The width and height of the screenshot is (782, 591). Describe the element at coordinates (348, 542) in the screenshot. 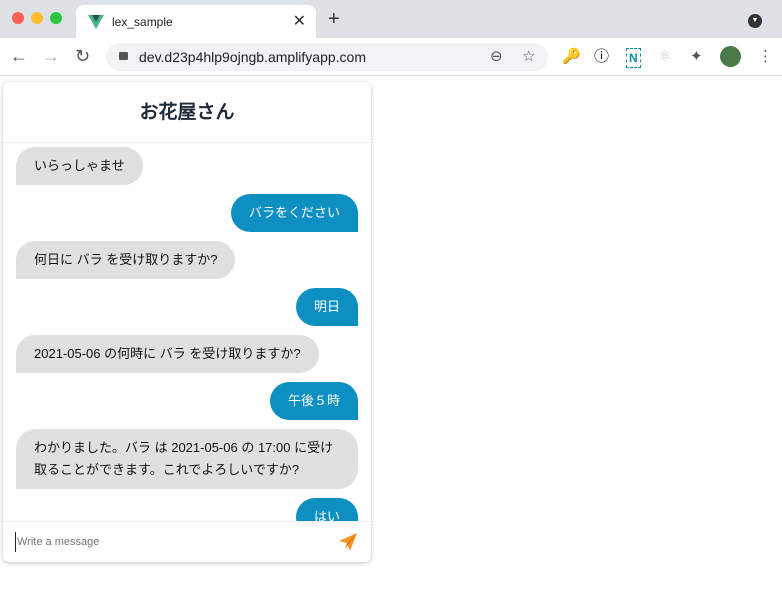

I see `send-icon` at that location.